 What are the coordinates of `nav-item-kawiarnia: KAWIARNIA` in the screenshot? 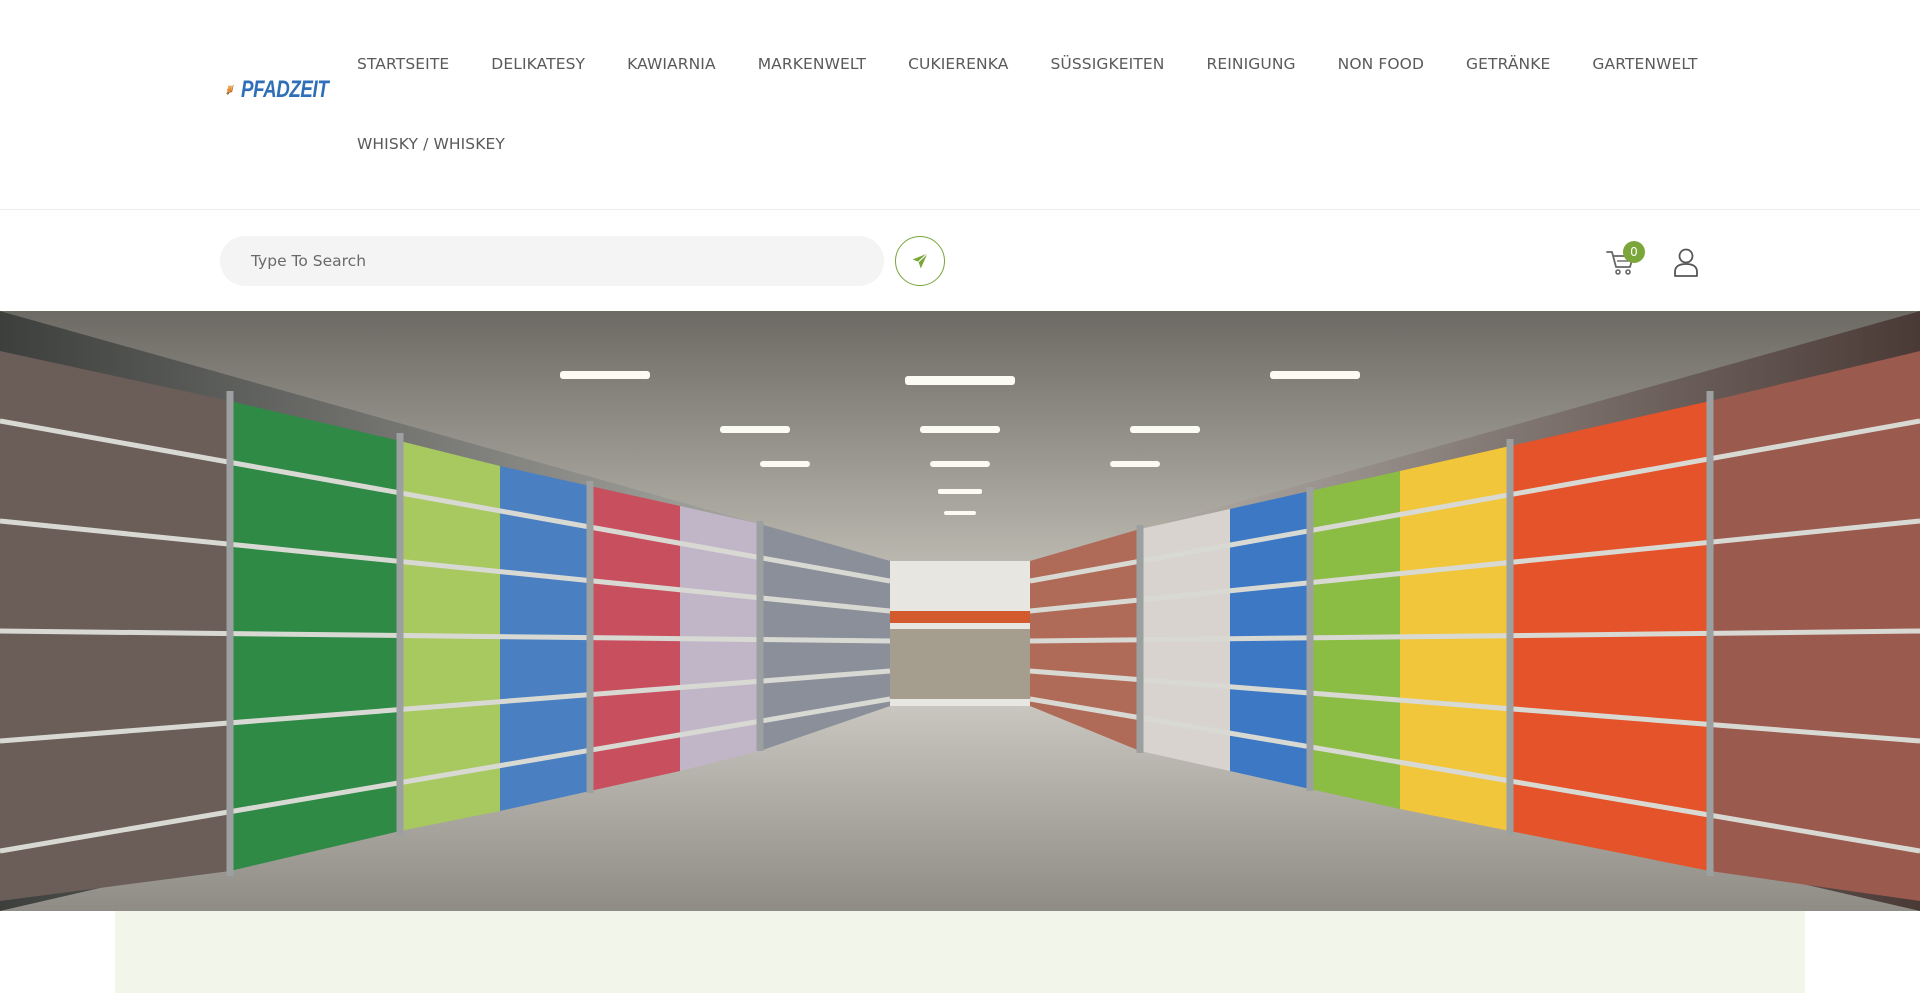 It's located at (671, 64).